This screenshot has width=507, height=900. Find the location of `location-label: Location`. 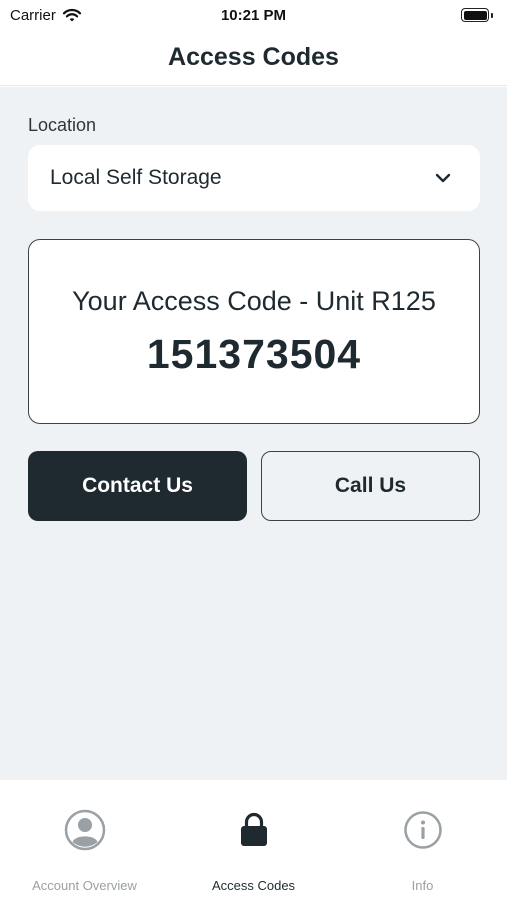

location-label: Location is located at coordinates (62, 125).